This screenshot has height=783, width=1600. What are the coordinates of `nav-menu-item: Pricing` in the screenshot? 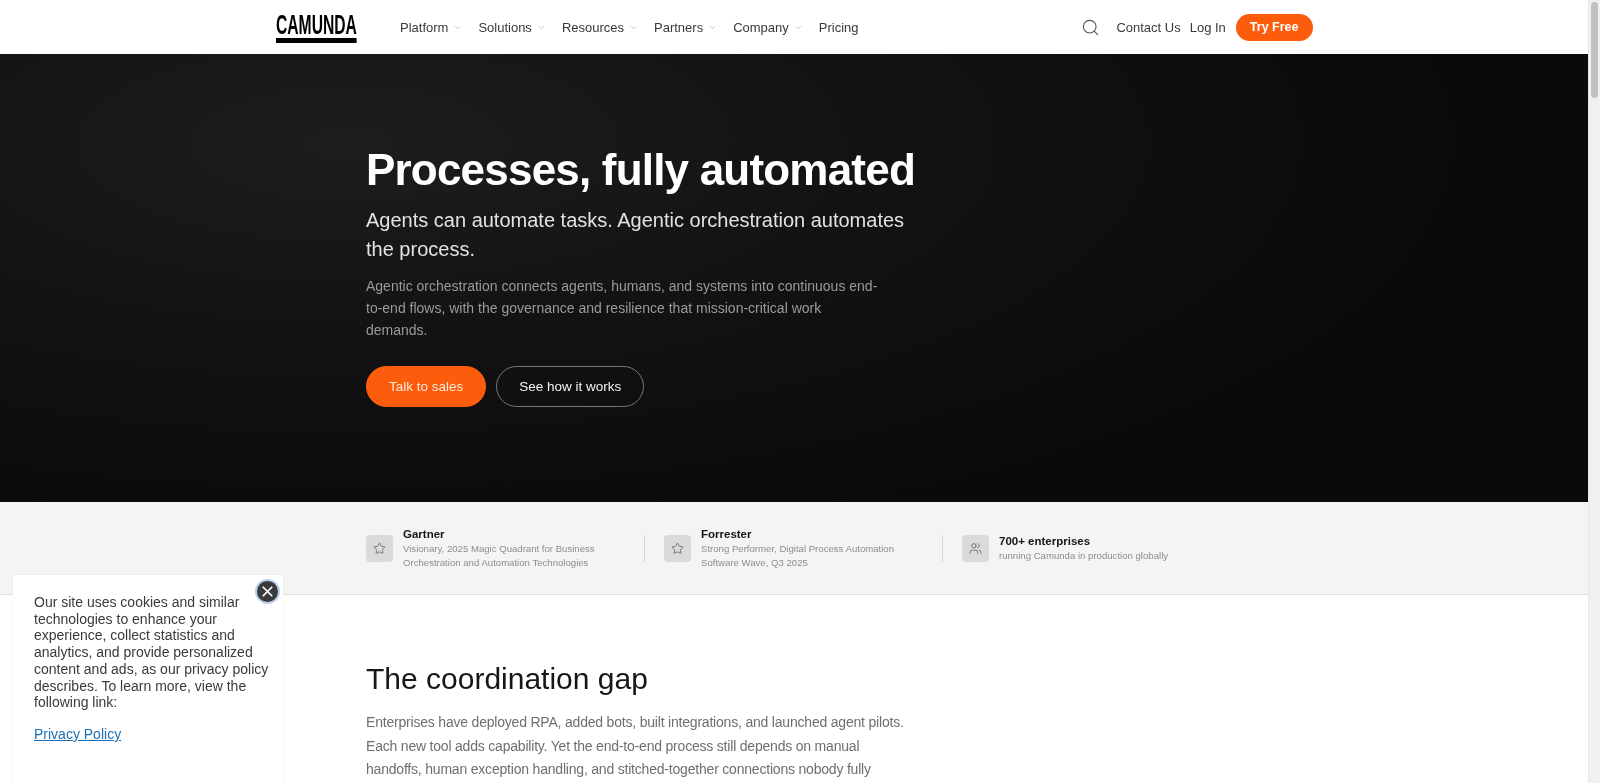 It's located at (838, 27).